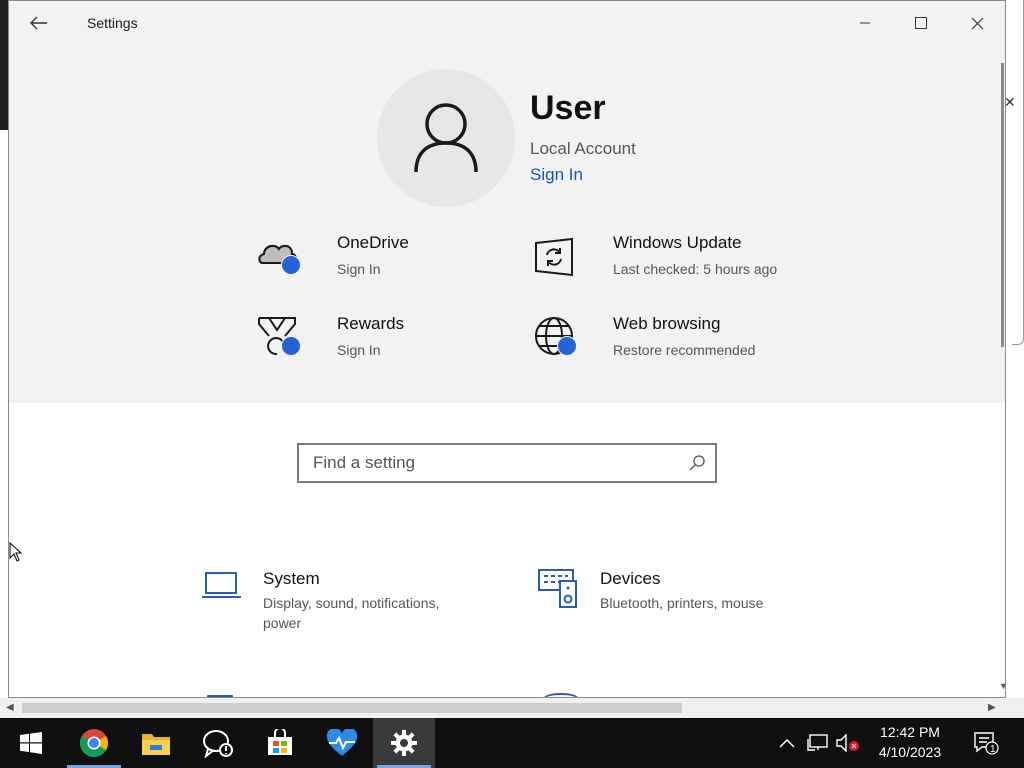 The width and height of the screenshot is (1024, 768). I want to click on taskbar-microsoft-store, so click(280, 743).